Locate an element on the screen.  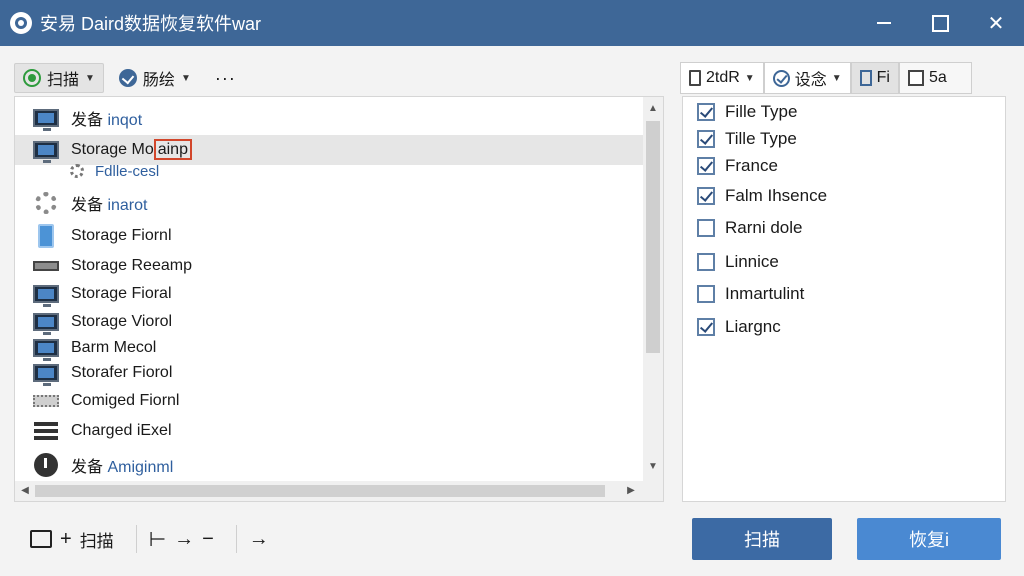
option-label: Tille Type is located at coordinates (761, 138).